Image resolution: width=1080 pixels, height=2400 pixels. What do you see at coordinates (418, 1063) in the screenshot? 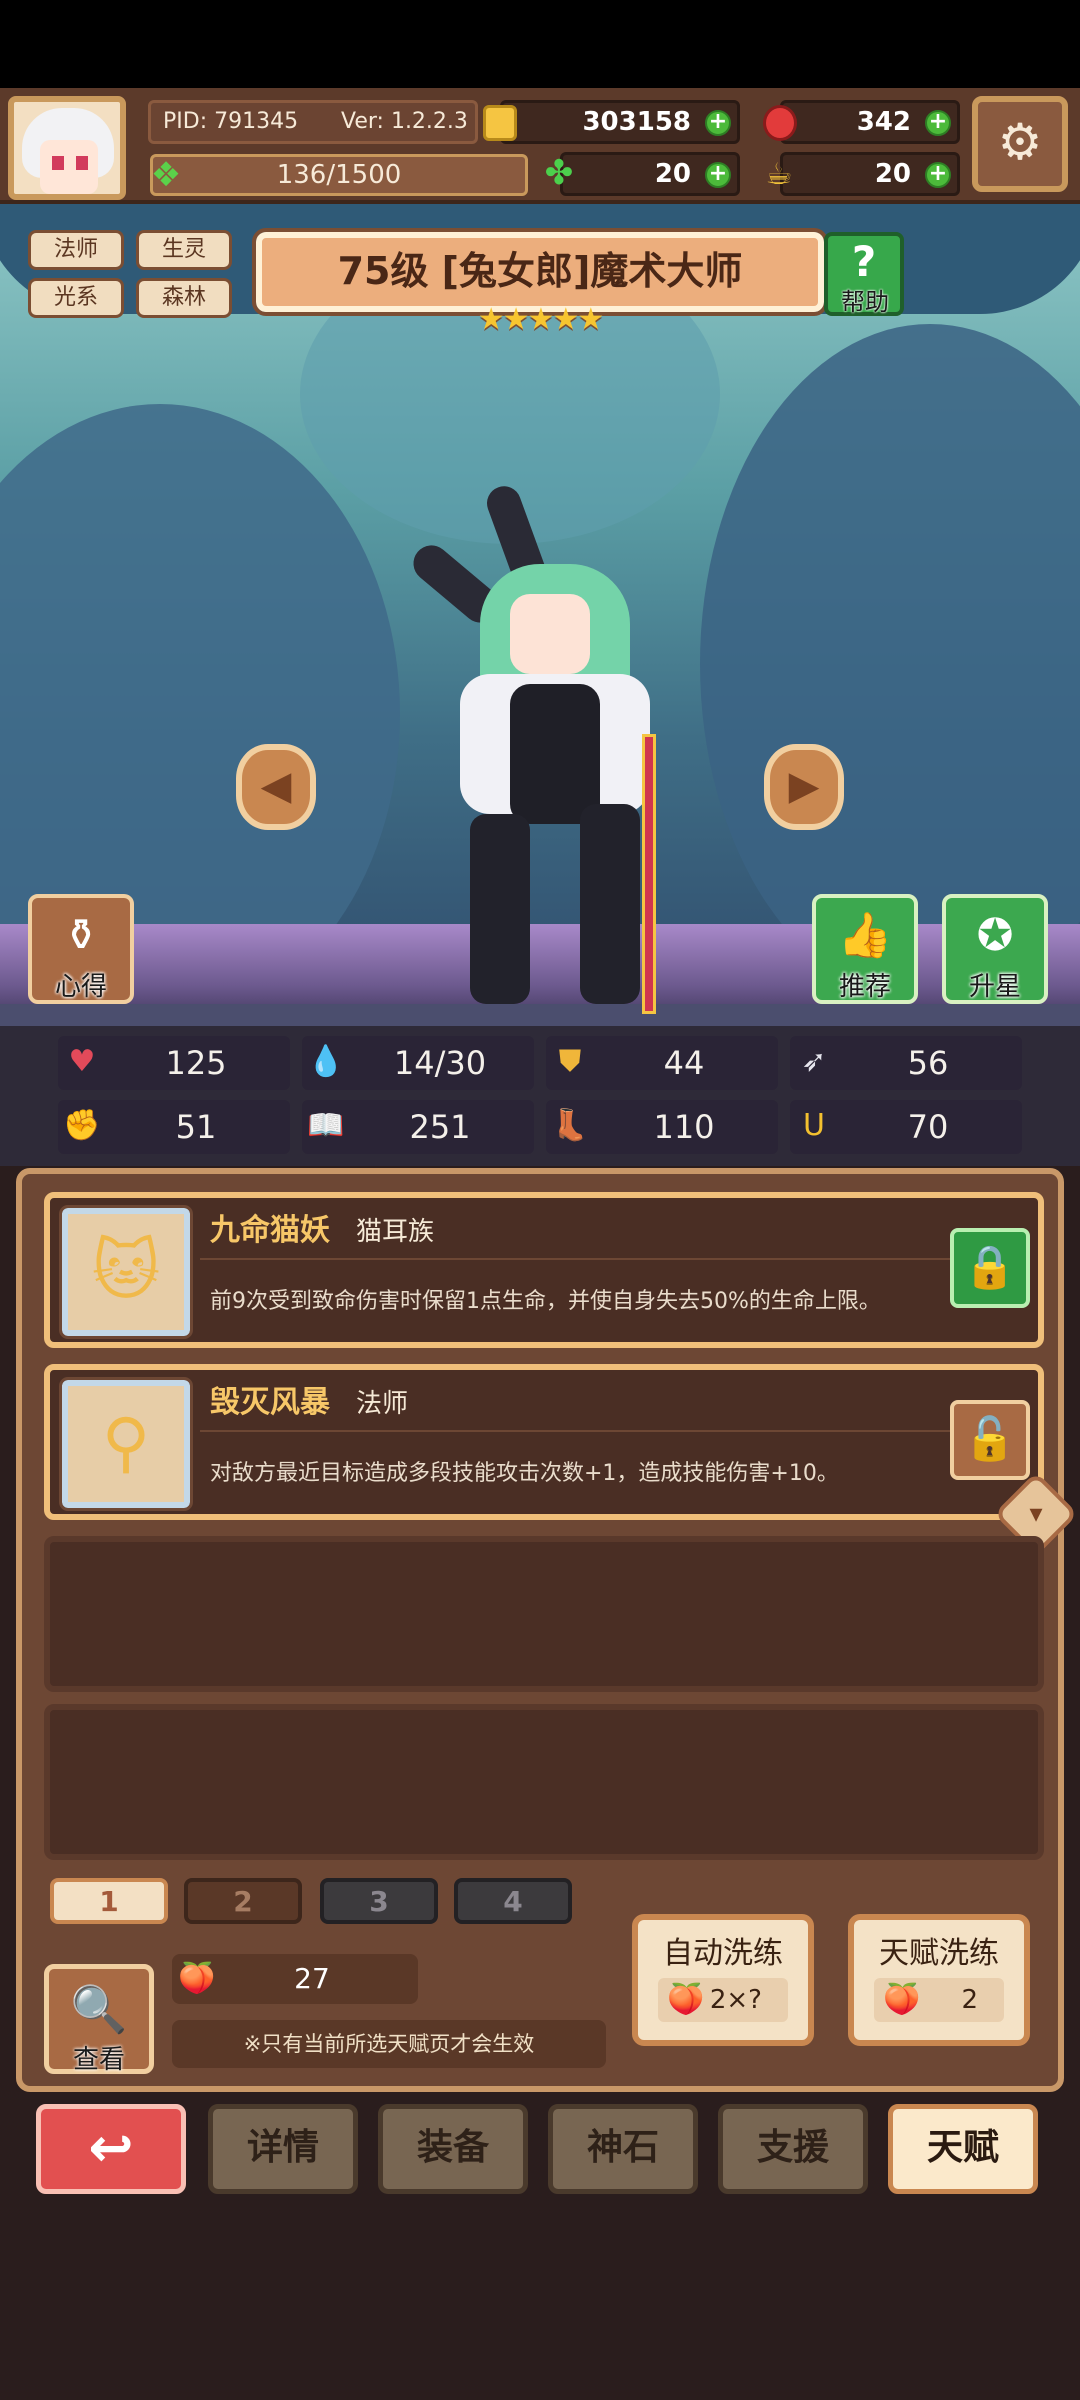
I see `stat-mana: 💧 14/30` at bounding box center [418, 1063].